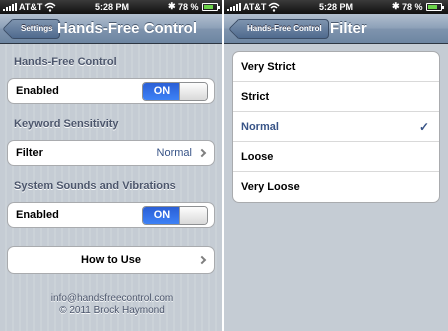 The width and height of the screenshot is (448, 331). Describe the element at coordinates (336, 157) in the screenshot. I see `filter-option-loose: Loose` at that location.